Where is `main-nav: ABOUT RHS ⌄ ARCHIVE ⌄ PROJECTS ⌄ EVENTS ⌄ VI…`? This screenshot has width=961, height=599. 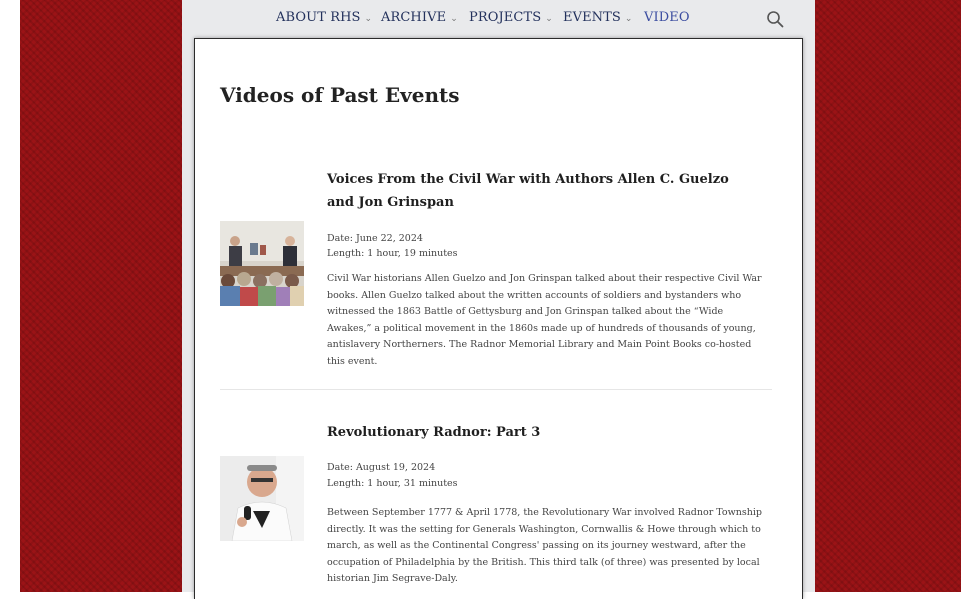
main-nav: ABOUT RHS ⌄ ARCHIVE ⌄ PROJECTS ⌄ EVENTS ⌄ VI… is located at coordinates (498, 19).